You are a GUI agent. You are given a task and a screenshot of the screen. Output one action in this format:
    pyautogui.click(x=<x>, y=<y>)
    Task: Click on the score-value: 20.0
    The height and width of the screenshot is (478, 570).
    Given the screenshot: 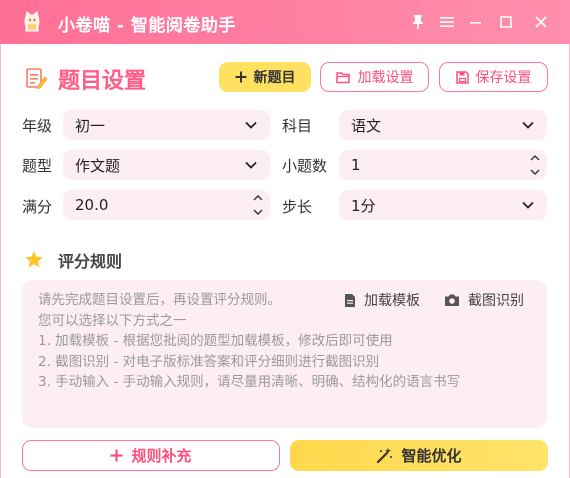 What is the action you would take?
    pyautogui.click(x=92, y=205)
    